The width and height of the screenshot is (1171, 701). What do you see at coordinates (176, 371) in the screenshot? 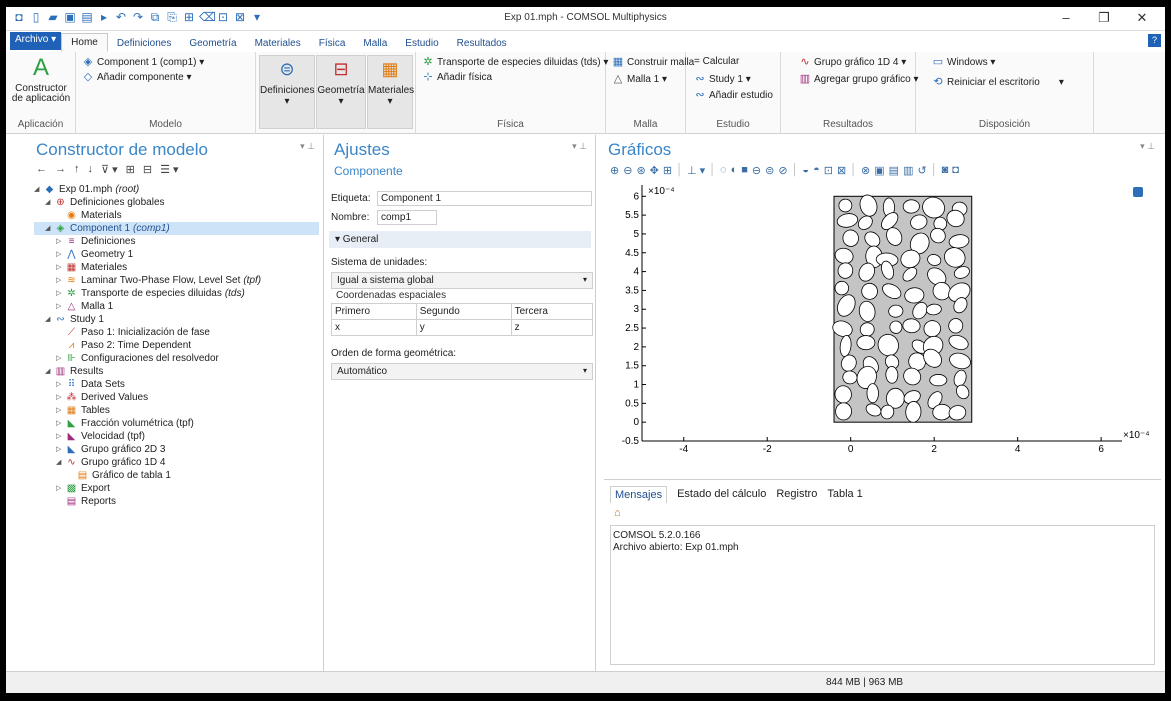
I see `tree-node: ◢ ▥ Results` at bounding box center [176, 371].